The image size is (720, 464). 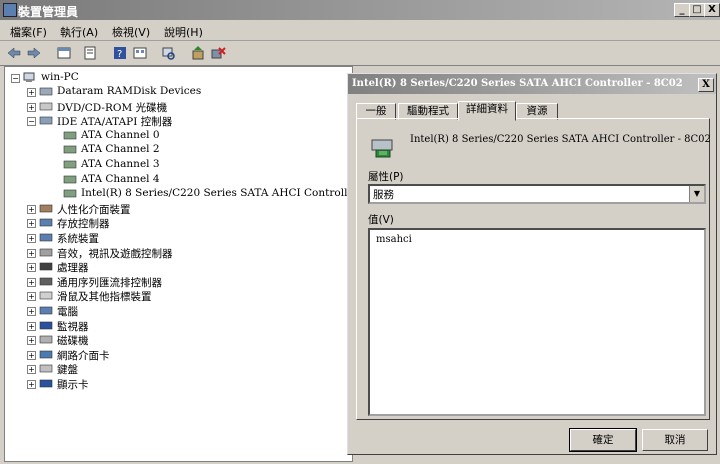 I want to click on tree-node-label: ATA Channel 0, so click(x=120, y=134).